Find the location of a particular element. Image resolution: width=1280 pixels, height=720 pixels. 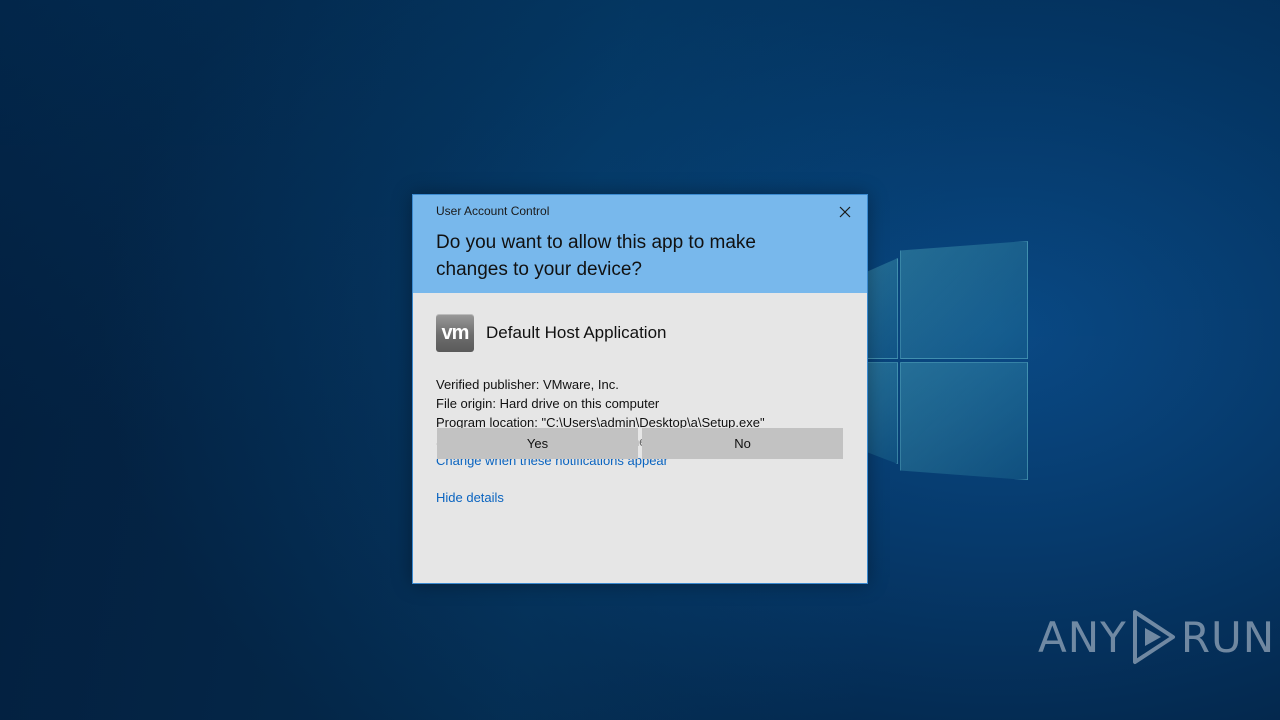

play-triangle-icon is located at coordinates (1153, 637).